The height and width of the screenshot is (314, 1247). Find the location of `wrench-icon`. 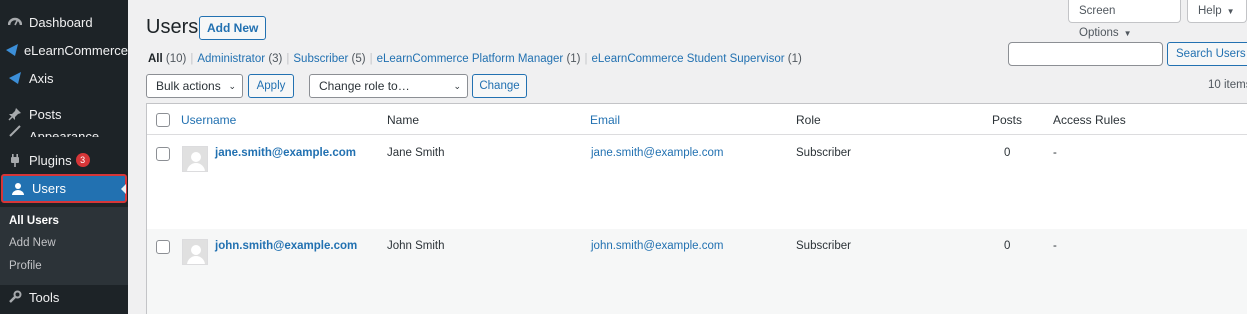

wrench-icon is located at coordinates (15, 297).